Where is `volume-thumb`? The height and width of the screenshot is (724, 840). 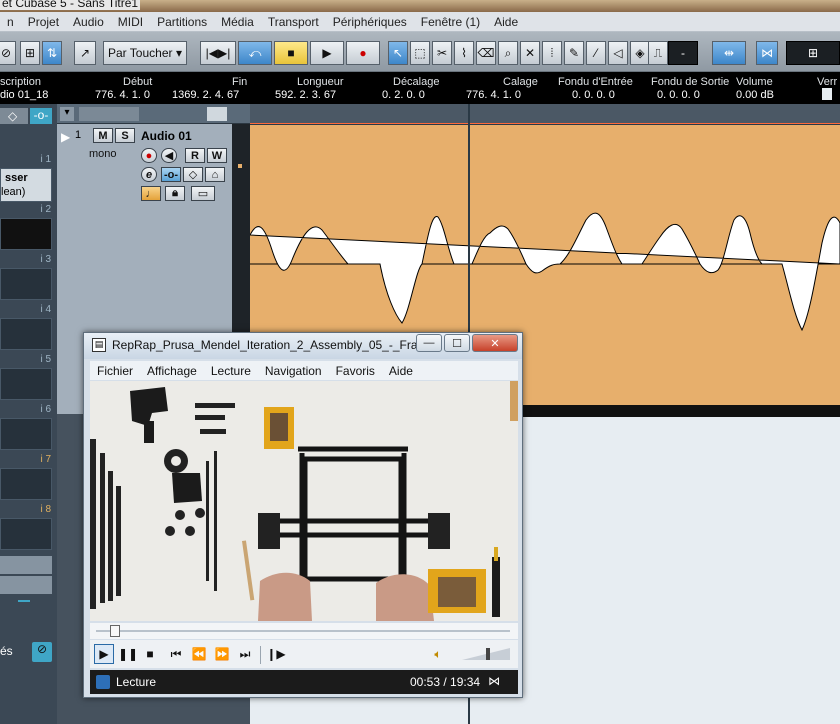 volume-thumb is located at coordinates (488, 654).